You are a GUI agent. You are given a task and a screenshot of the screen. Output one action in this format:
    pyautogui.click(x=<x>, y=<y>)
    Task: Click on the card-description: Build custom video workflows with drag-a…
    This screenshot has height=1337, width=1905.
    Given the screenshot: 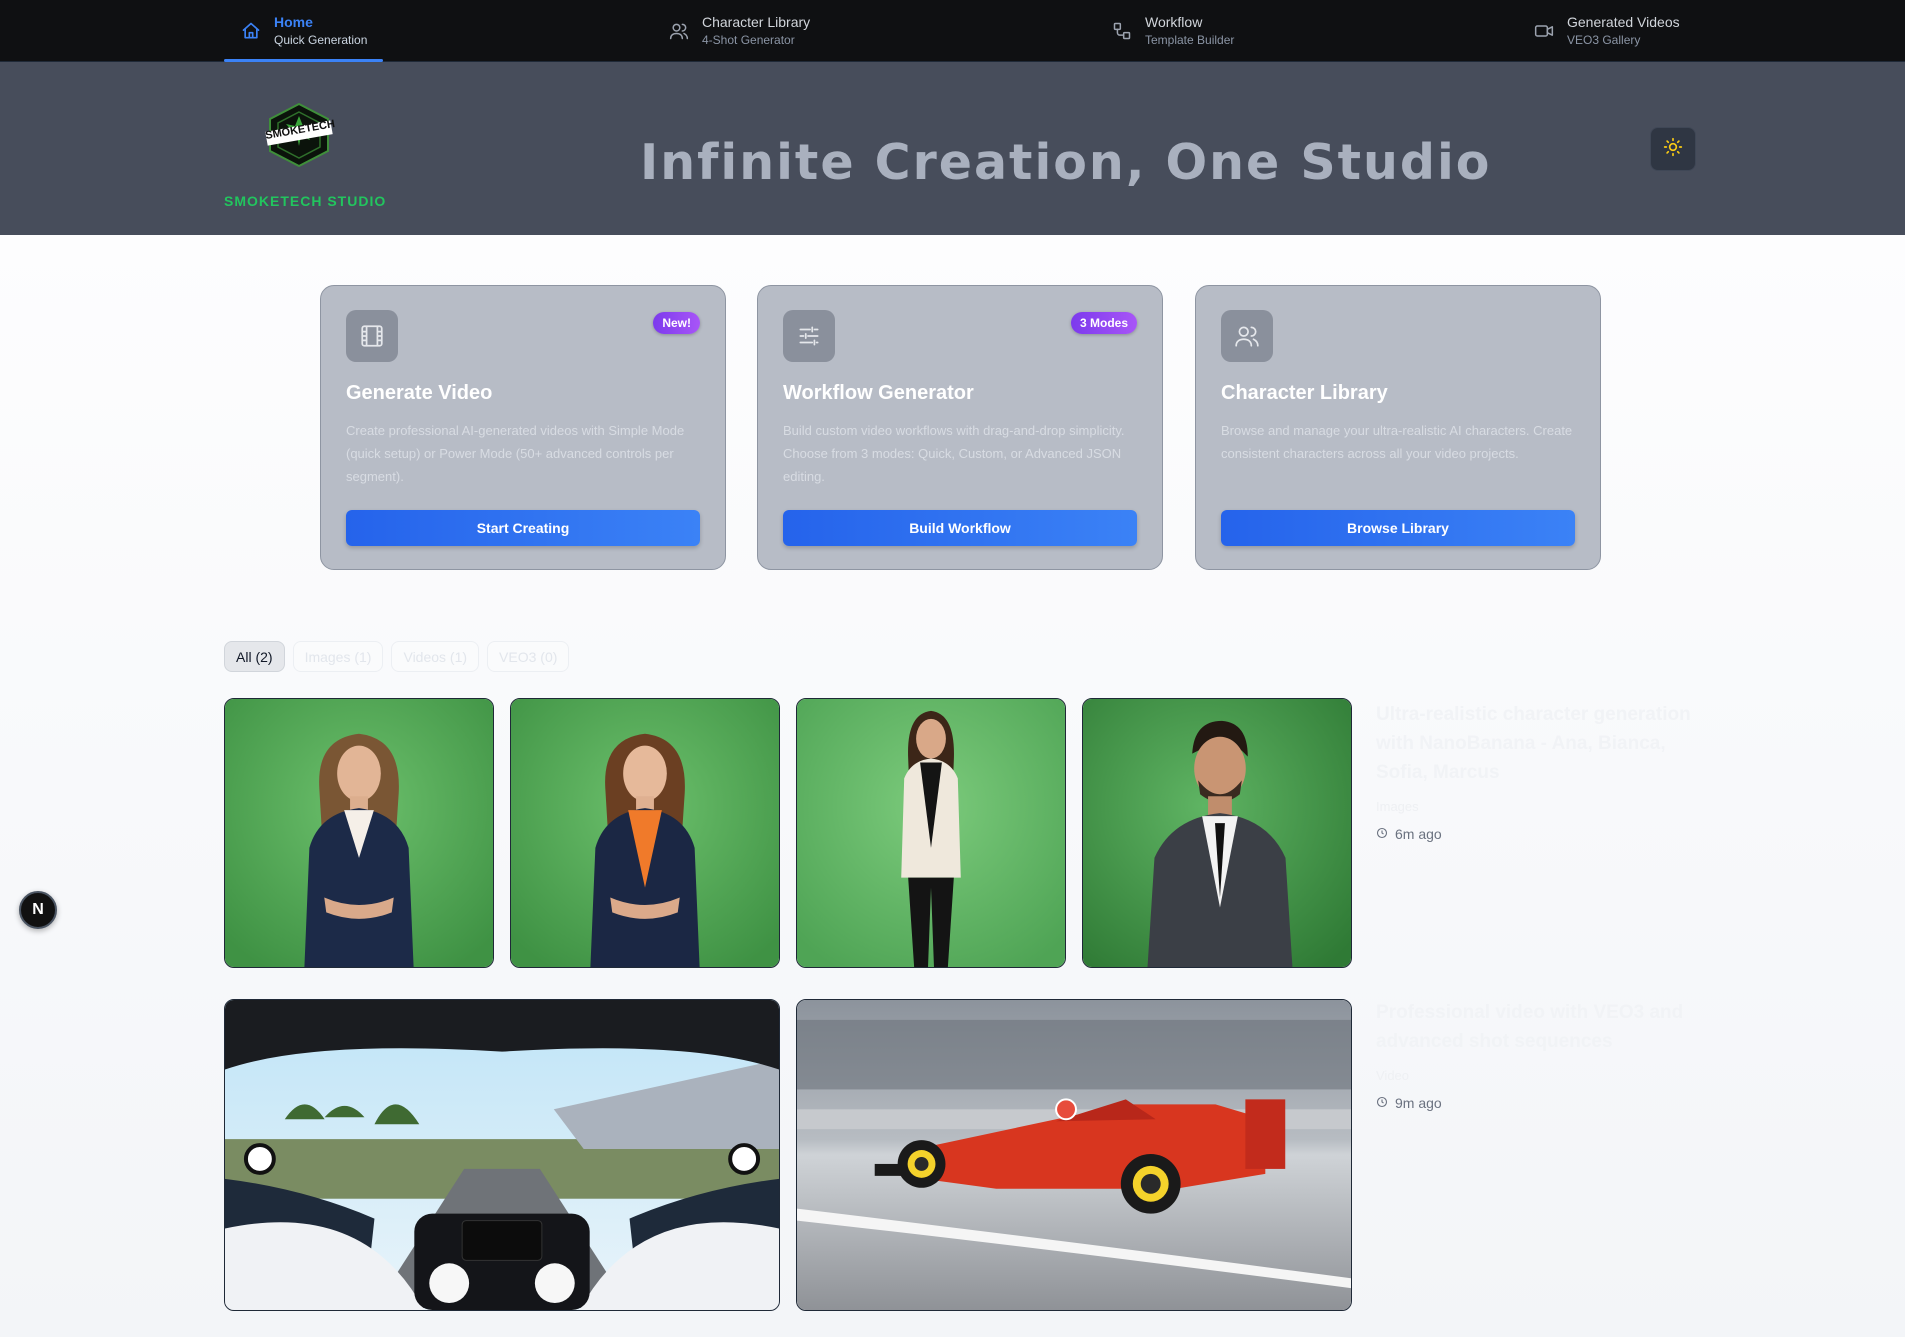 What is the action you would take?
    pyautogui.click(x=954, y=453)
    